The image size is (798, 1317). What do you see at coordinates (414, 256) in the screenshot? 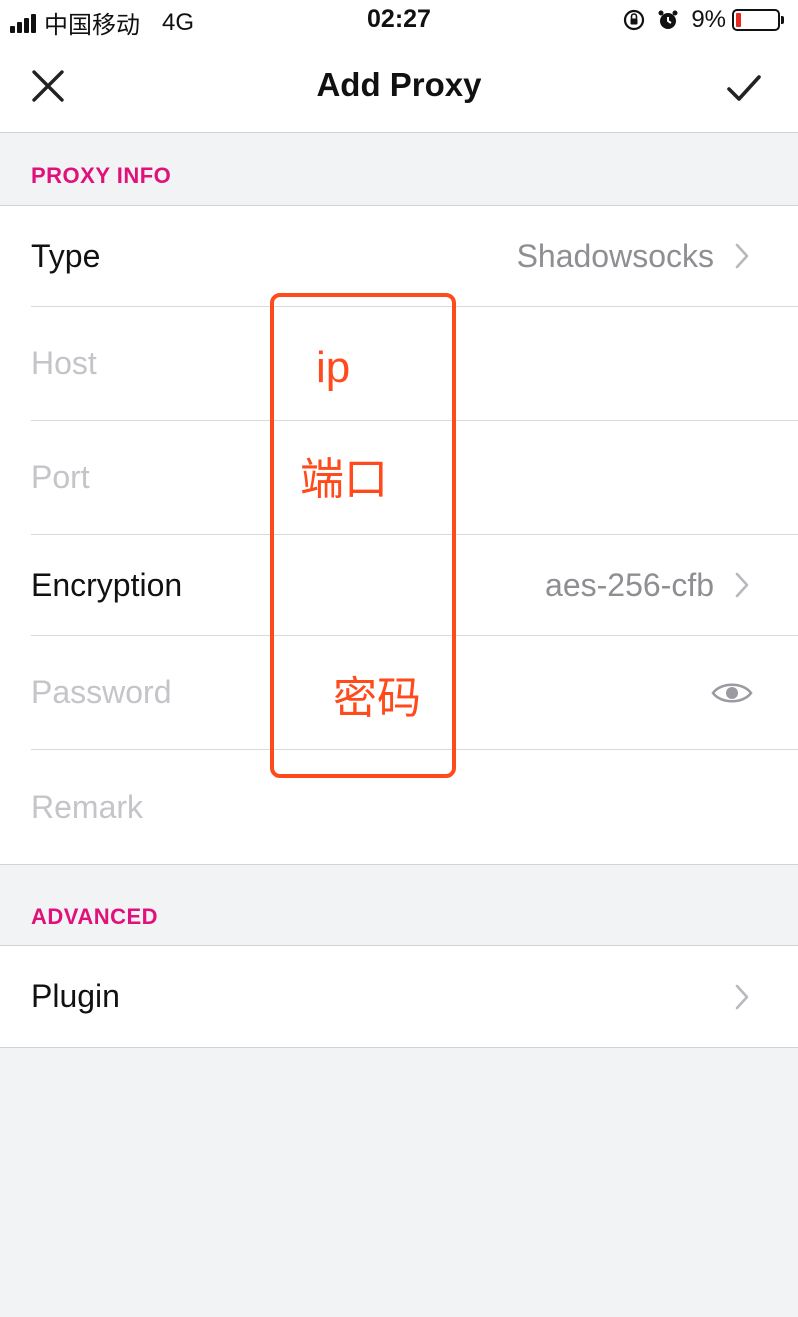
I see `type-row: Type Shadowsocks` at bounding box center [414, 256].